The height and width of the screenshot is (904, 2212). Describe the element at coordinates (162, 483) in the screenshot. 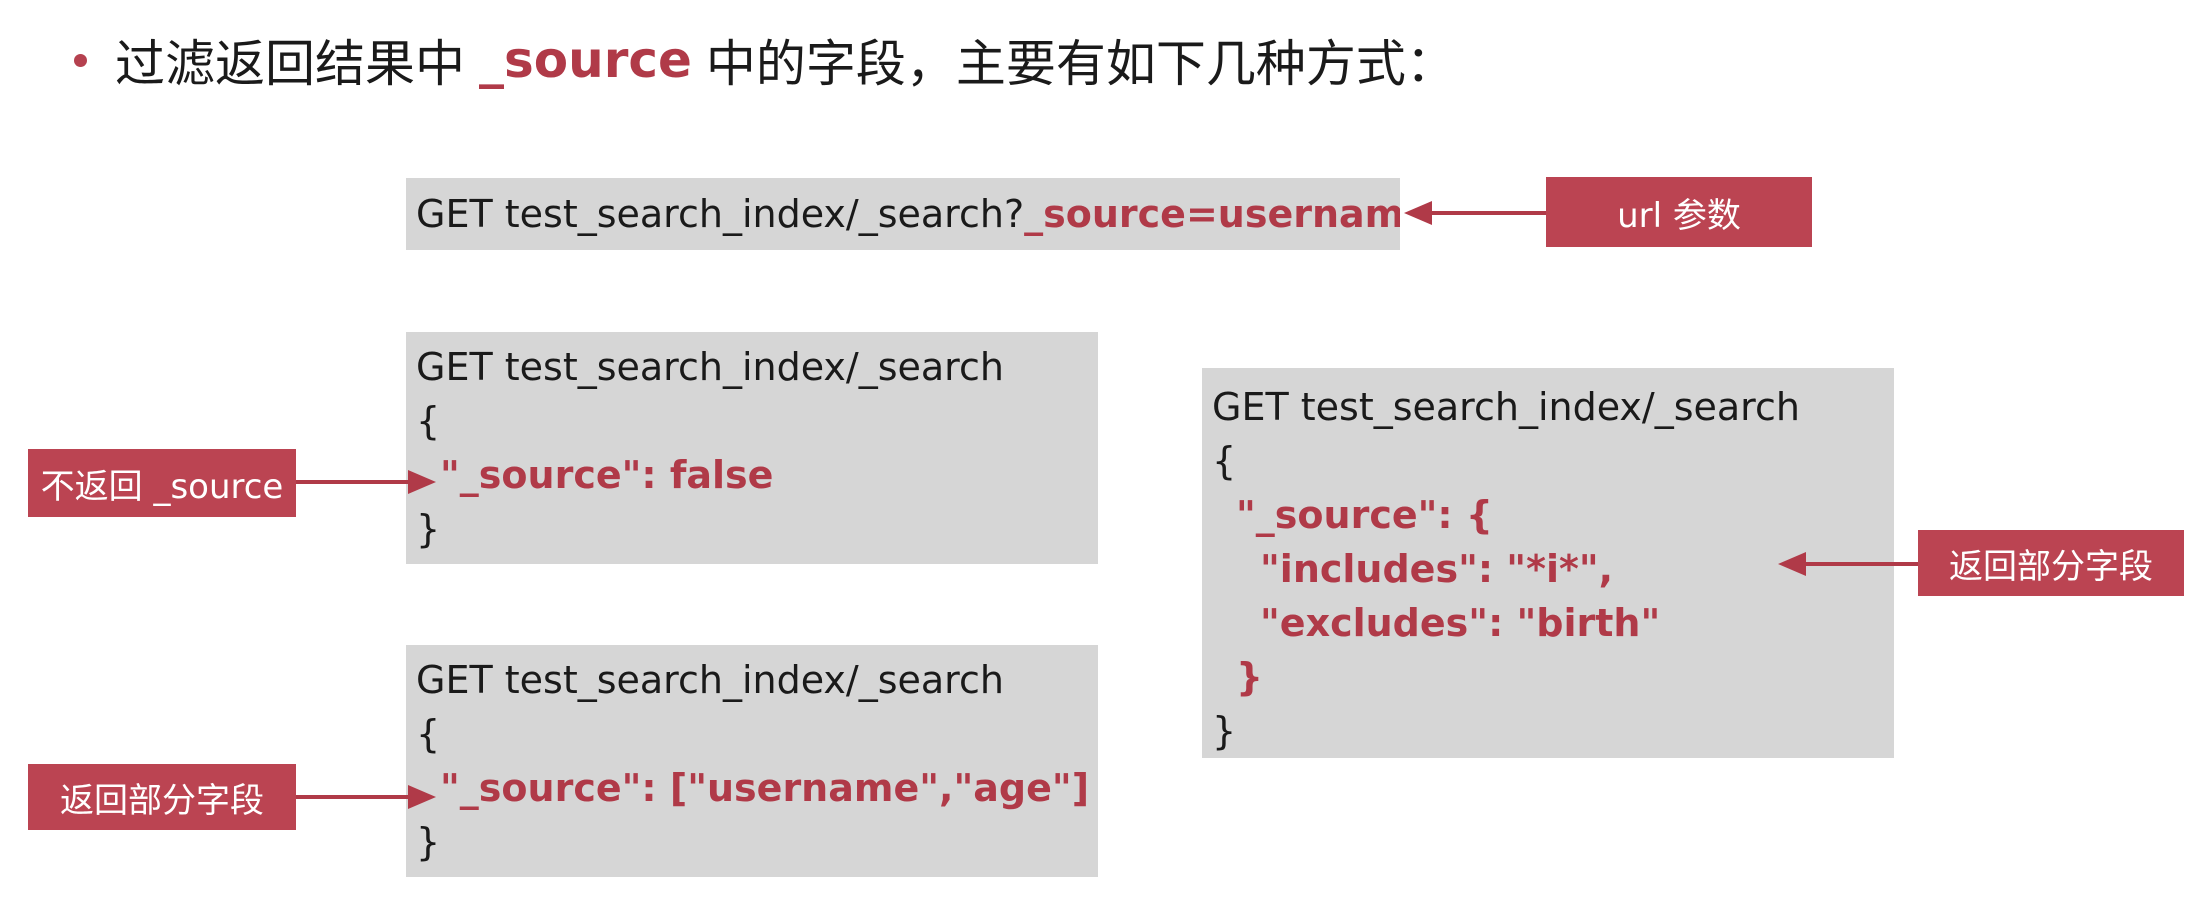

I see `label-no-source: 不返回 _source` at that location.